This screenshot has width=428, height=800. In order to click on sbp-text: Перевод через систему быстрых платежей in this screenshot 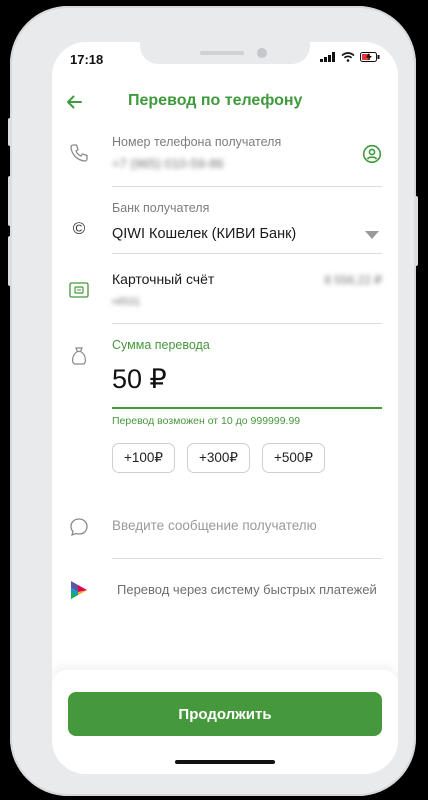, I will do `click(247, 589)`.